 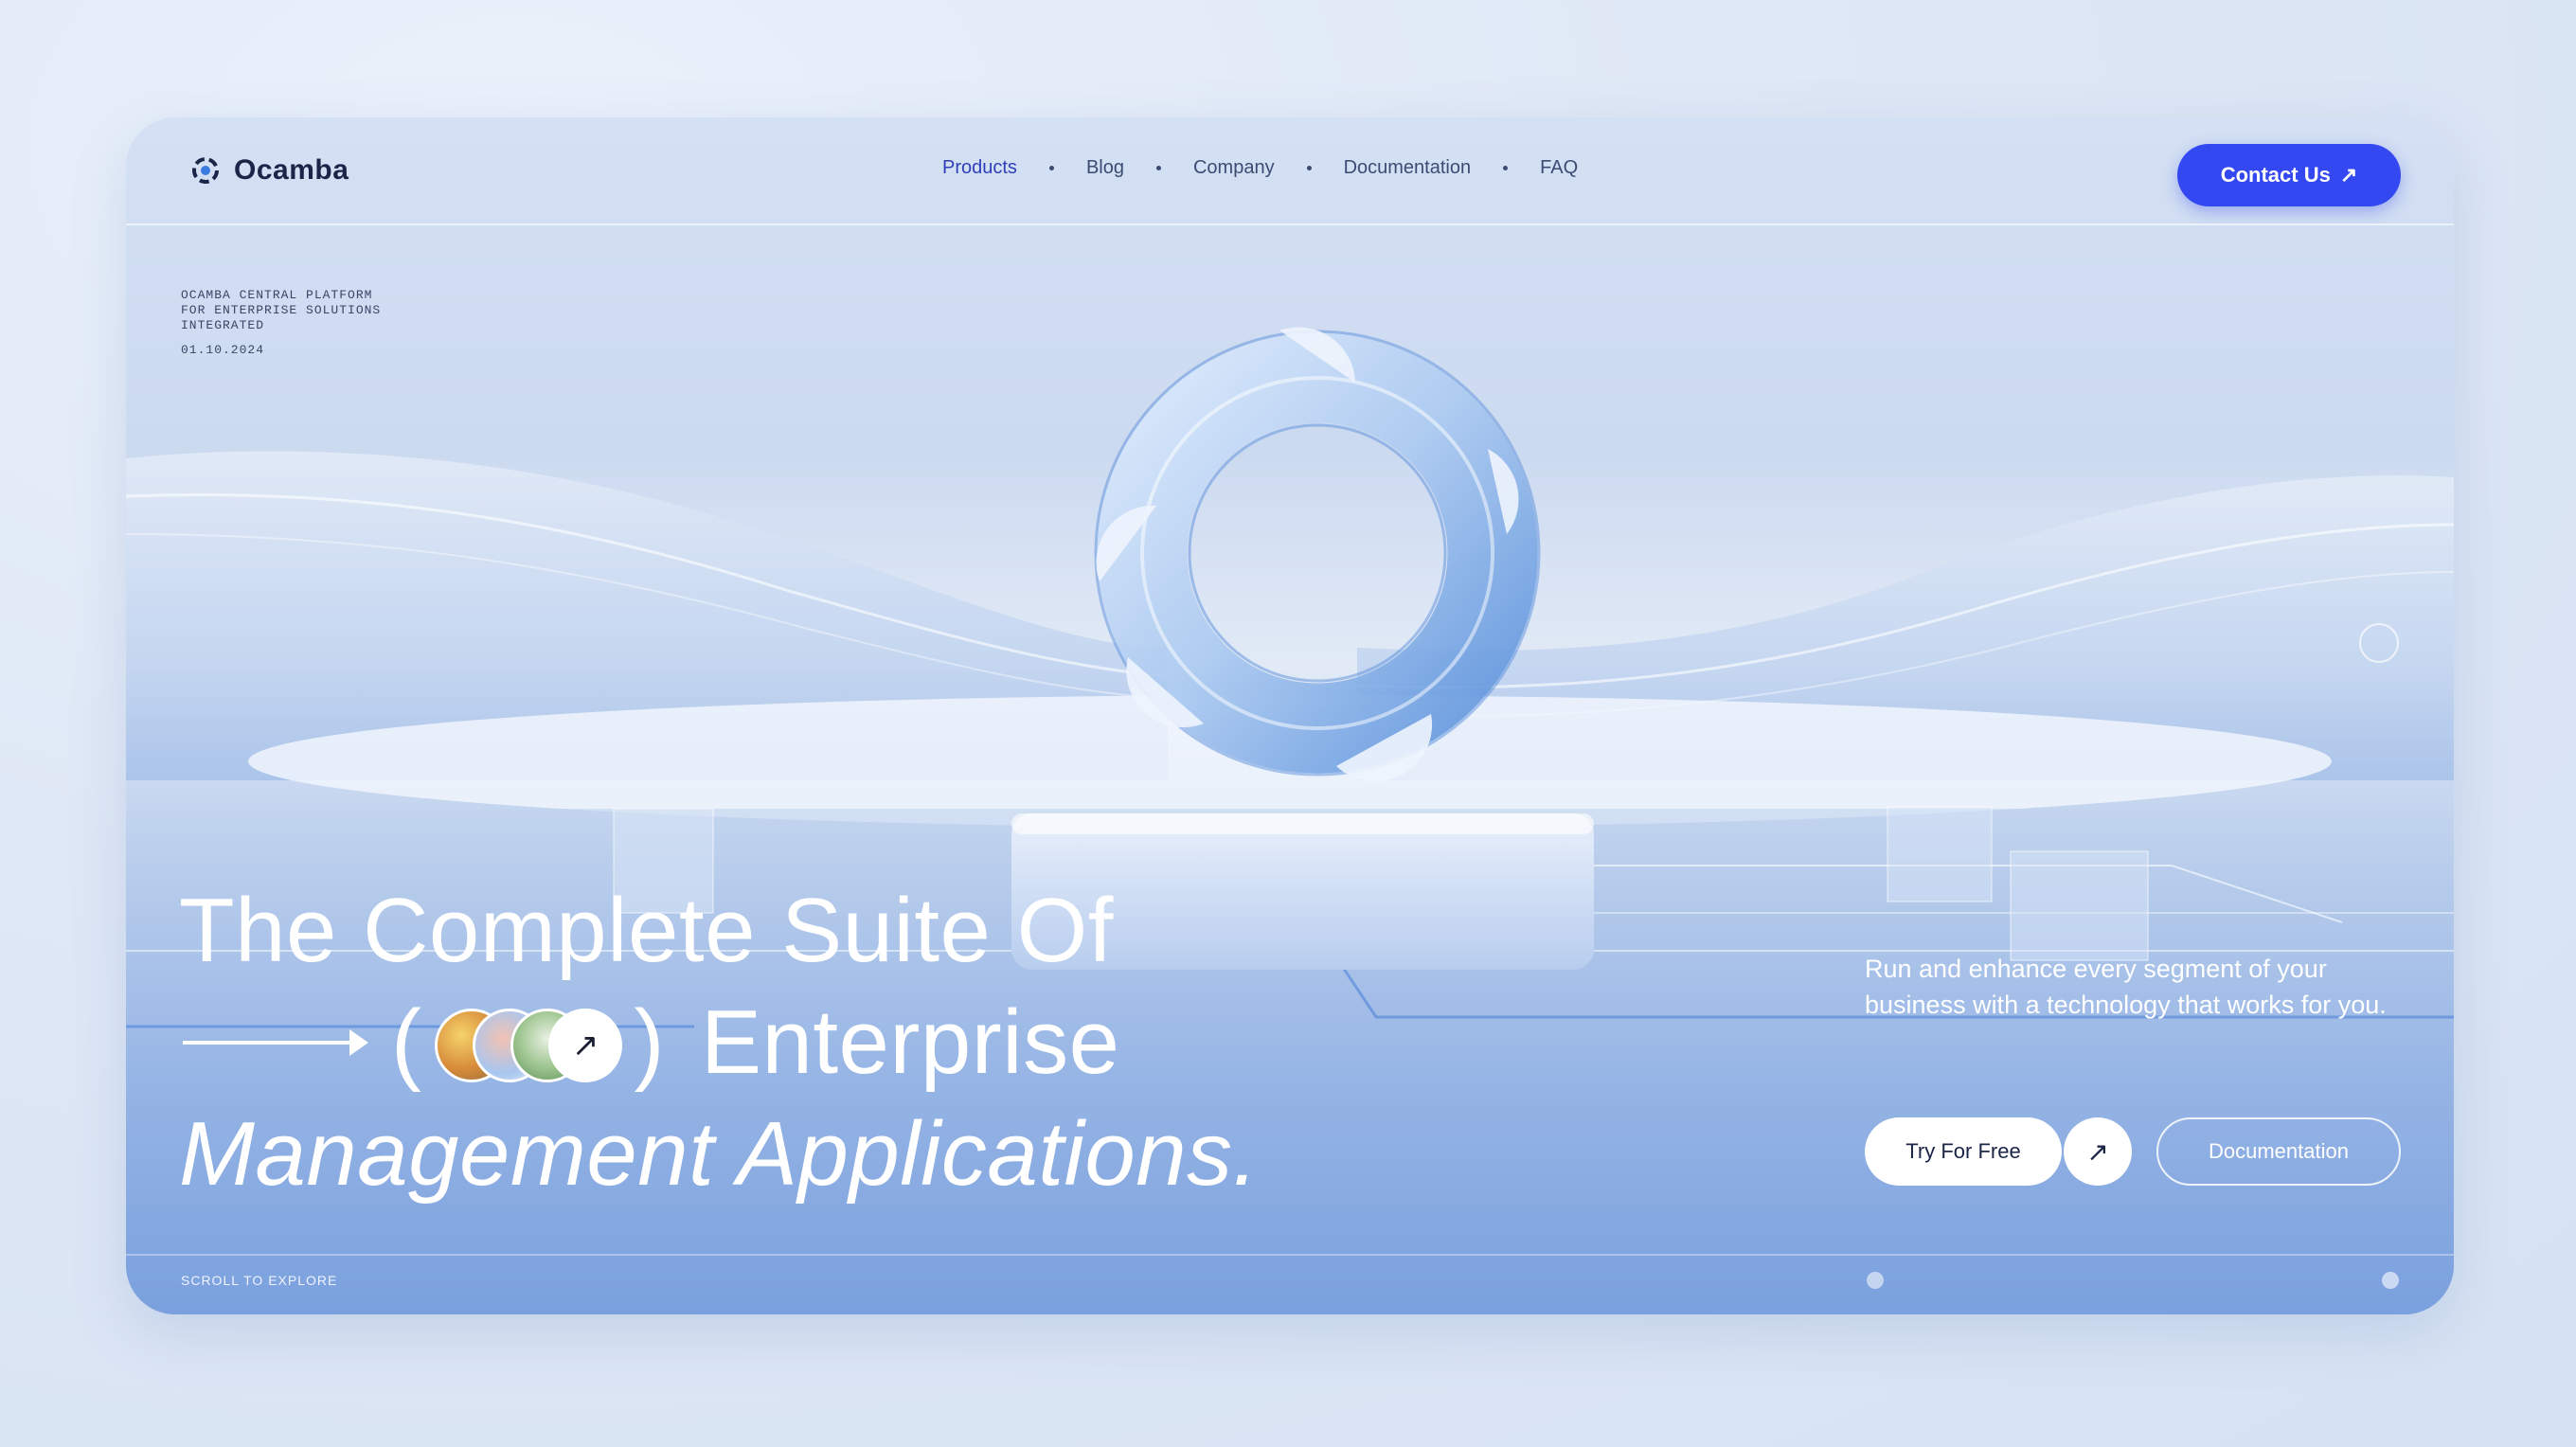 What do you see at coordinates (719, 1154) in the screenshot?
I see `headline-line-3: Management Applications.` at bounding box center [719, 1154].